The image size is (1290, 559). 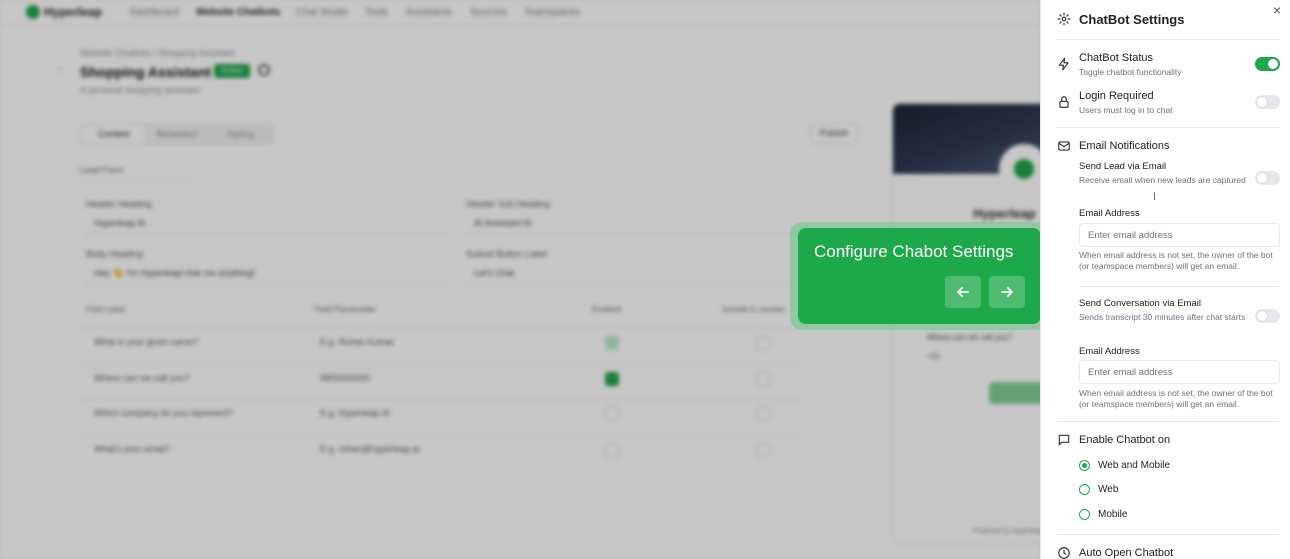 I want to click on tour-prev-button, so click(x=963, y=292).